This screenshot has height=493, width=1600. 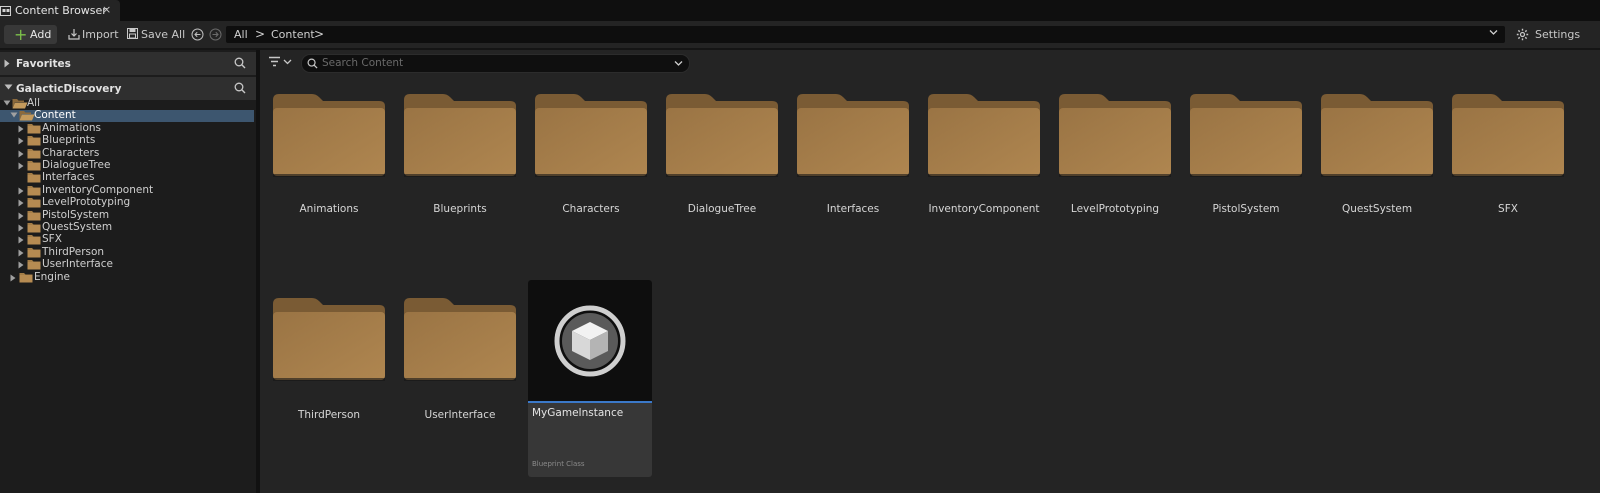 What do you see at coordinates (363, 63) in the screenshot?
I see `search-placeholder: Search Content` at bounding box center [363, 63].